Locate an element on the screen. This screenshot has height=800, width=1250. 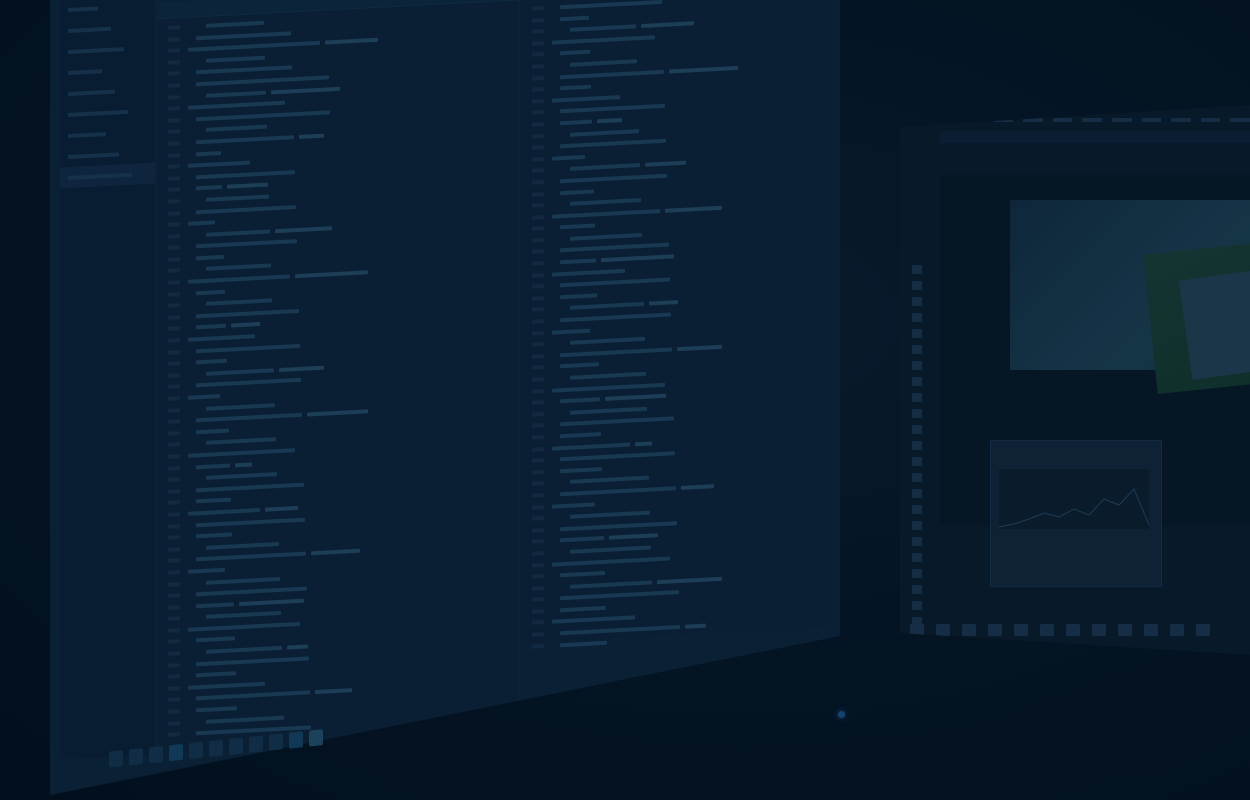
file-explorer-sidebar is located at coordinates (108, 380).